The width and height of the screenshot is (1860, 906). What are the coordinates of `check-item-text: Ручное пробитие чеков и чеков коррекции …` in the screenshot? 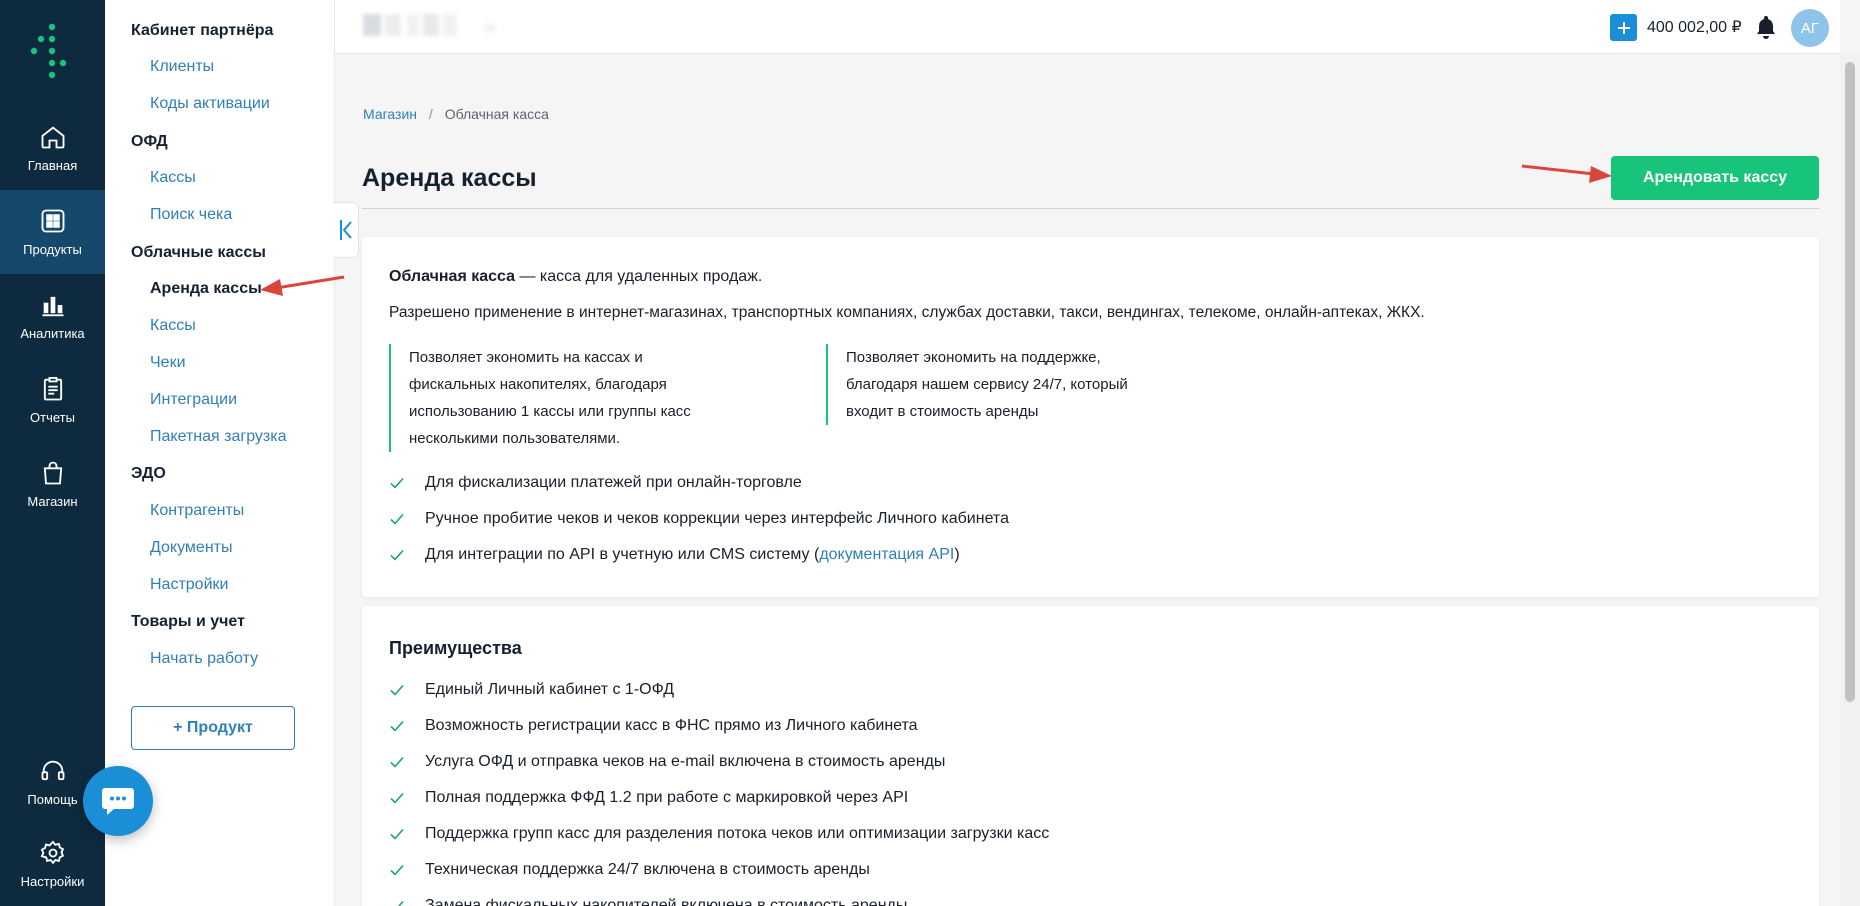 It's located at (717, 518).